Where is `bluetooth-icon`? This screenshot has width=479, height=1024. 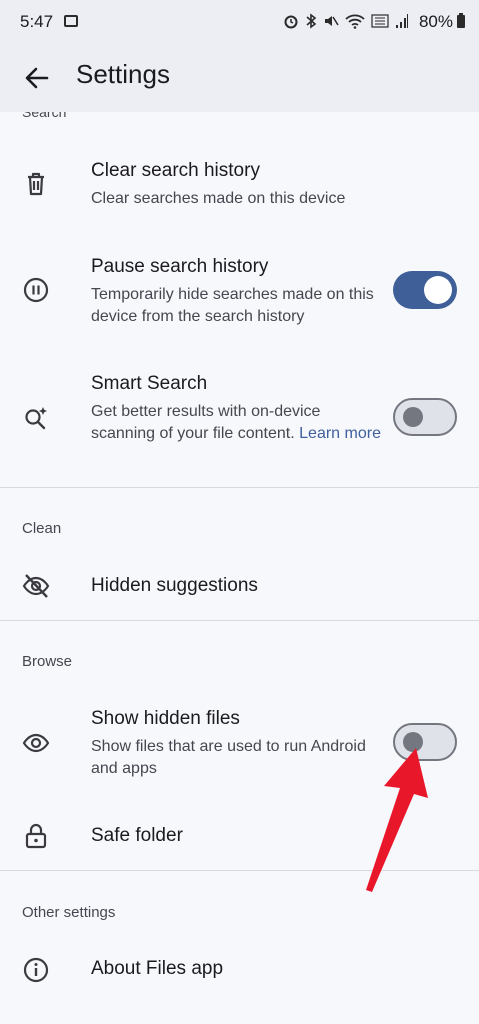 bluetooth-icon is located at coordinates (311, 21).